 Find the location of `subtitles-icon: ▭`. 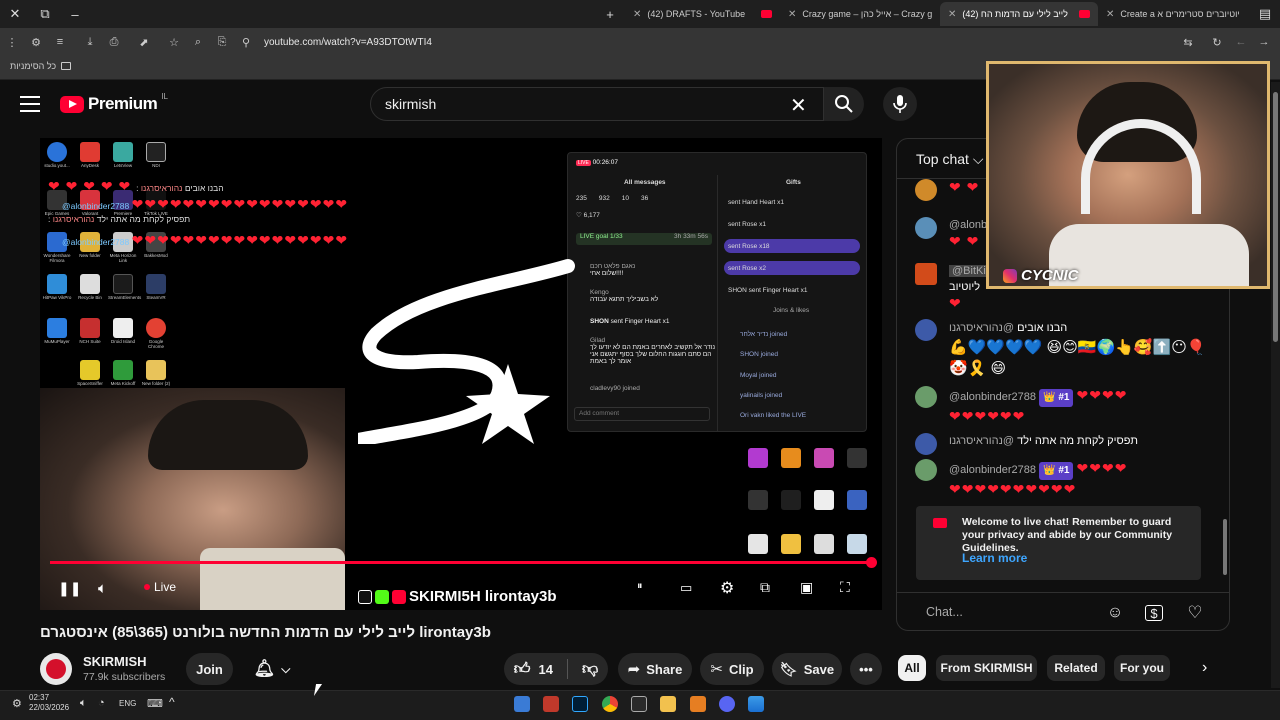

subtitles-icon: ▭ is located at coordinates (686, 588).